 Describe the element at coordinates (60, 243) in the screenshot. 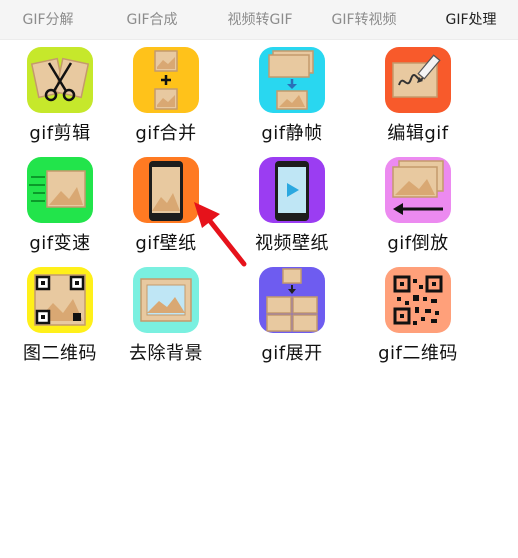

I see `tool-label: gif变速` at that location.